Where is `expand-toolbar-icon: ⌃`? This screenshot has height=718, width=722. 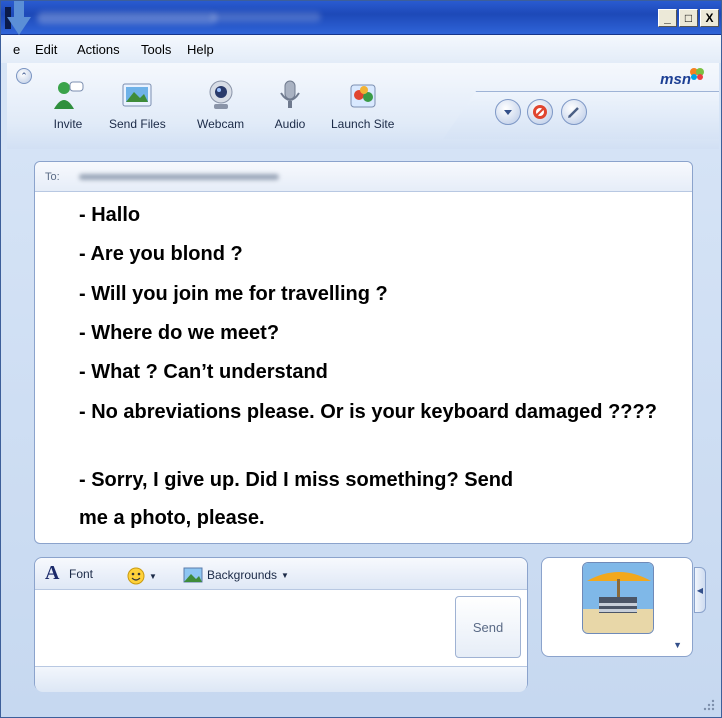 expand-toolbar-icon: ⌃ is located at coordinates (24, 76).